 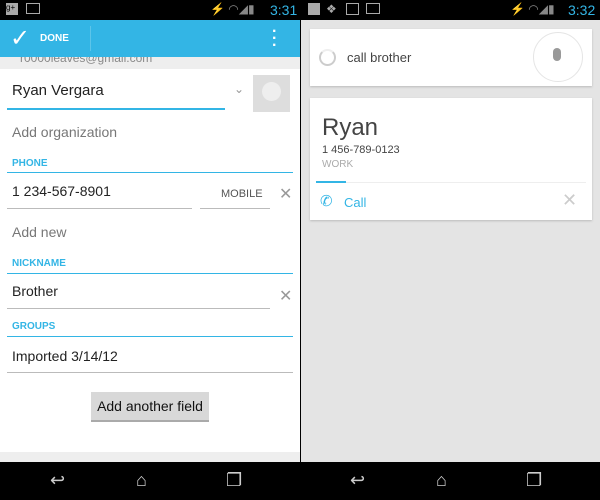 What do you see at coordinates (379, 57) in the screenshot?
I see `search-query: call brother` at bounding box center [379, 57].